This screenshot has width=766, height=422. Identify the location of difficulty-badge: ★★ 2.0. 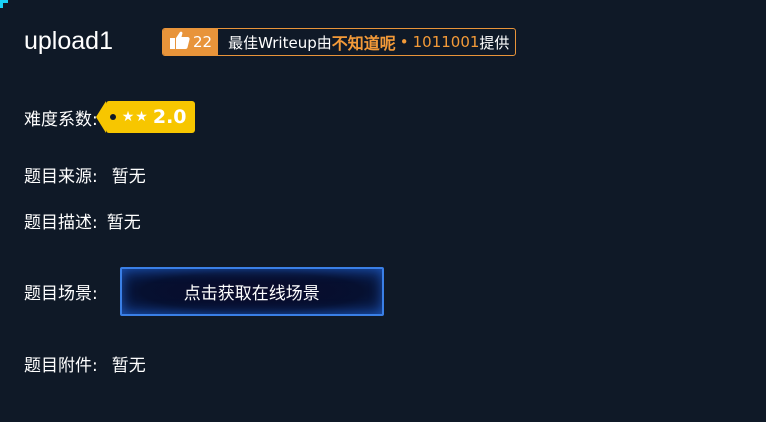
(145, 117).